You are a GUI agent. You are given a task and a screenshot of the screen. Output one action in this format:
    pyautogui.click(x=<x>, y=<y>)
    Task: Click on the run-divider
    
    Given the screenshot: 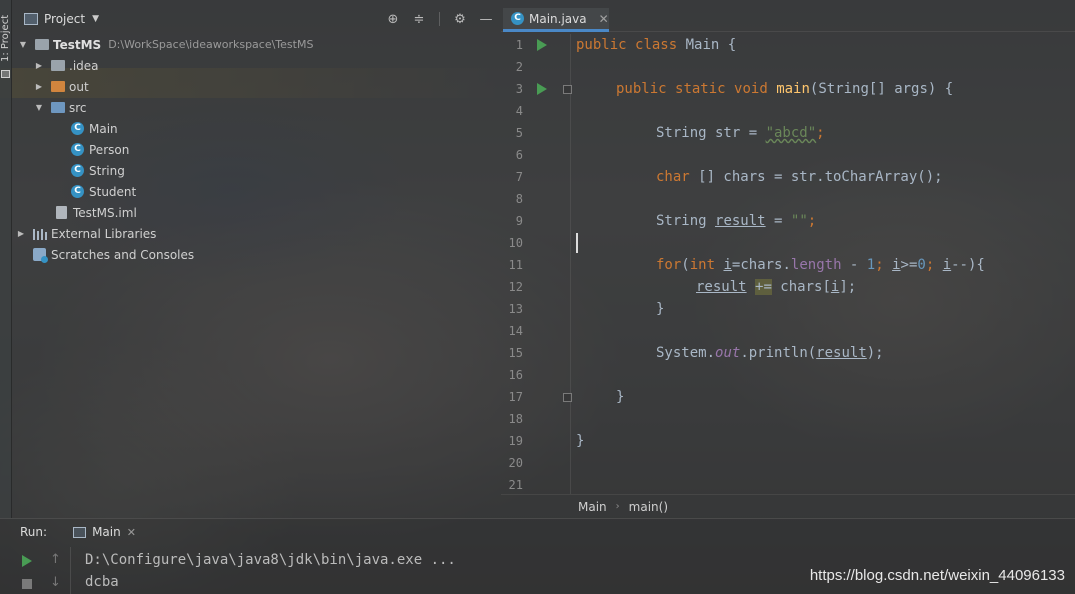 What is the action you would take?
    pyautogui.click(x=70, y=570)
    